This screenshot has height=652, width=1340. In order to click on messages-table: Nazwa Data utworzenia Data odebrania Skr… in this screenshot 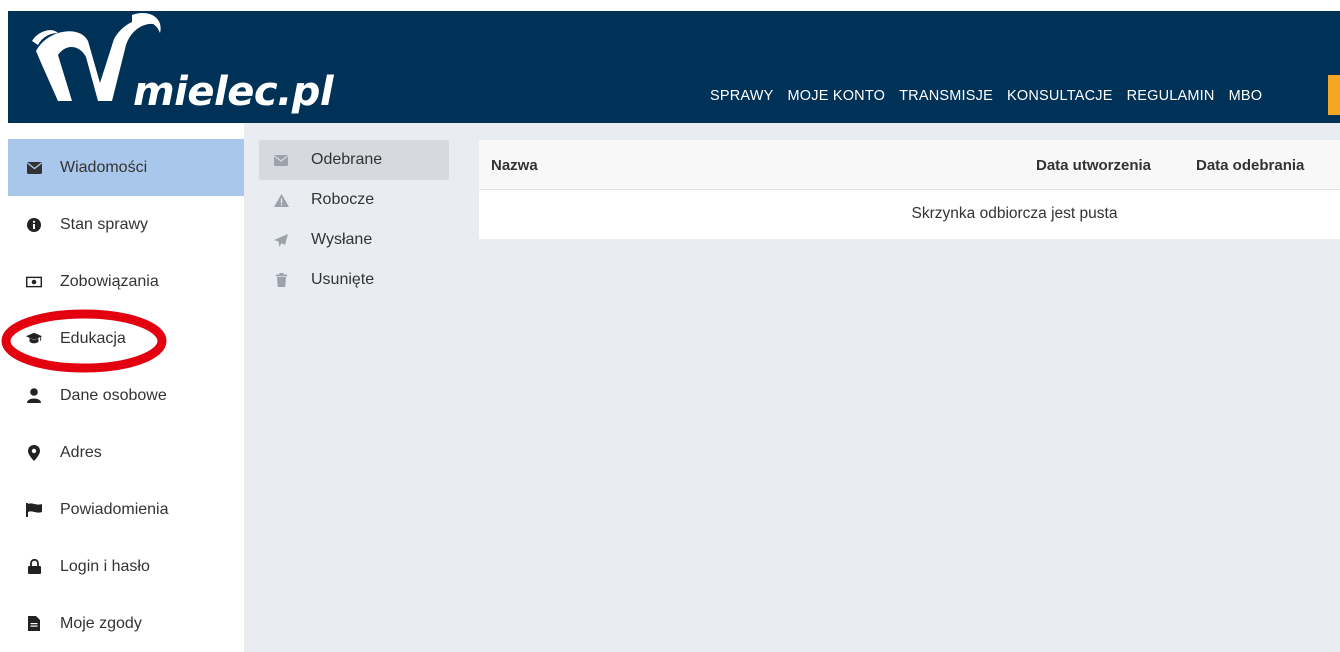, I will do `click(909, 189)`.